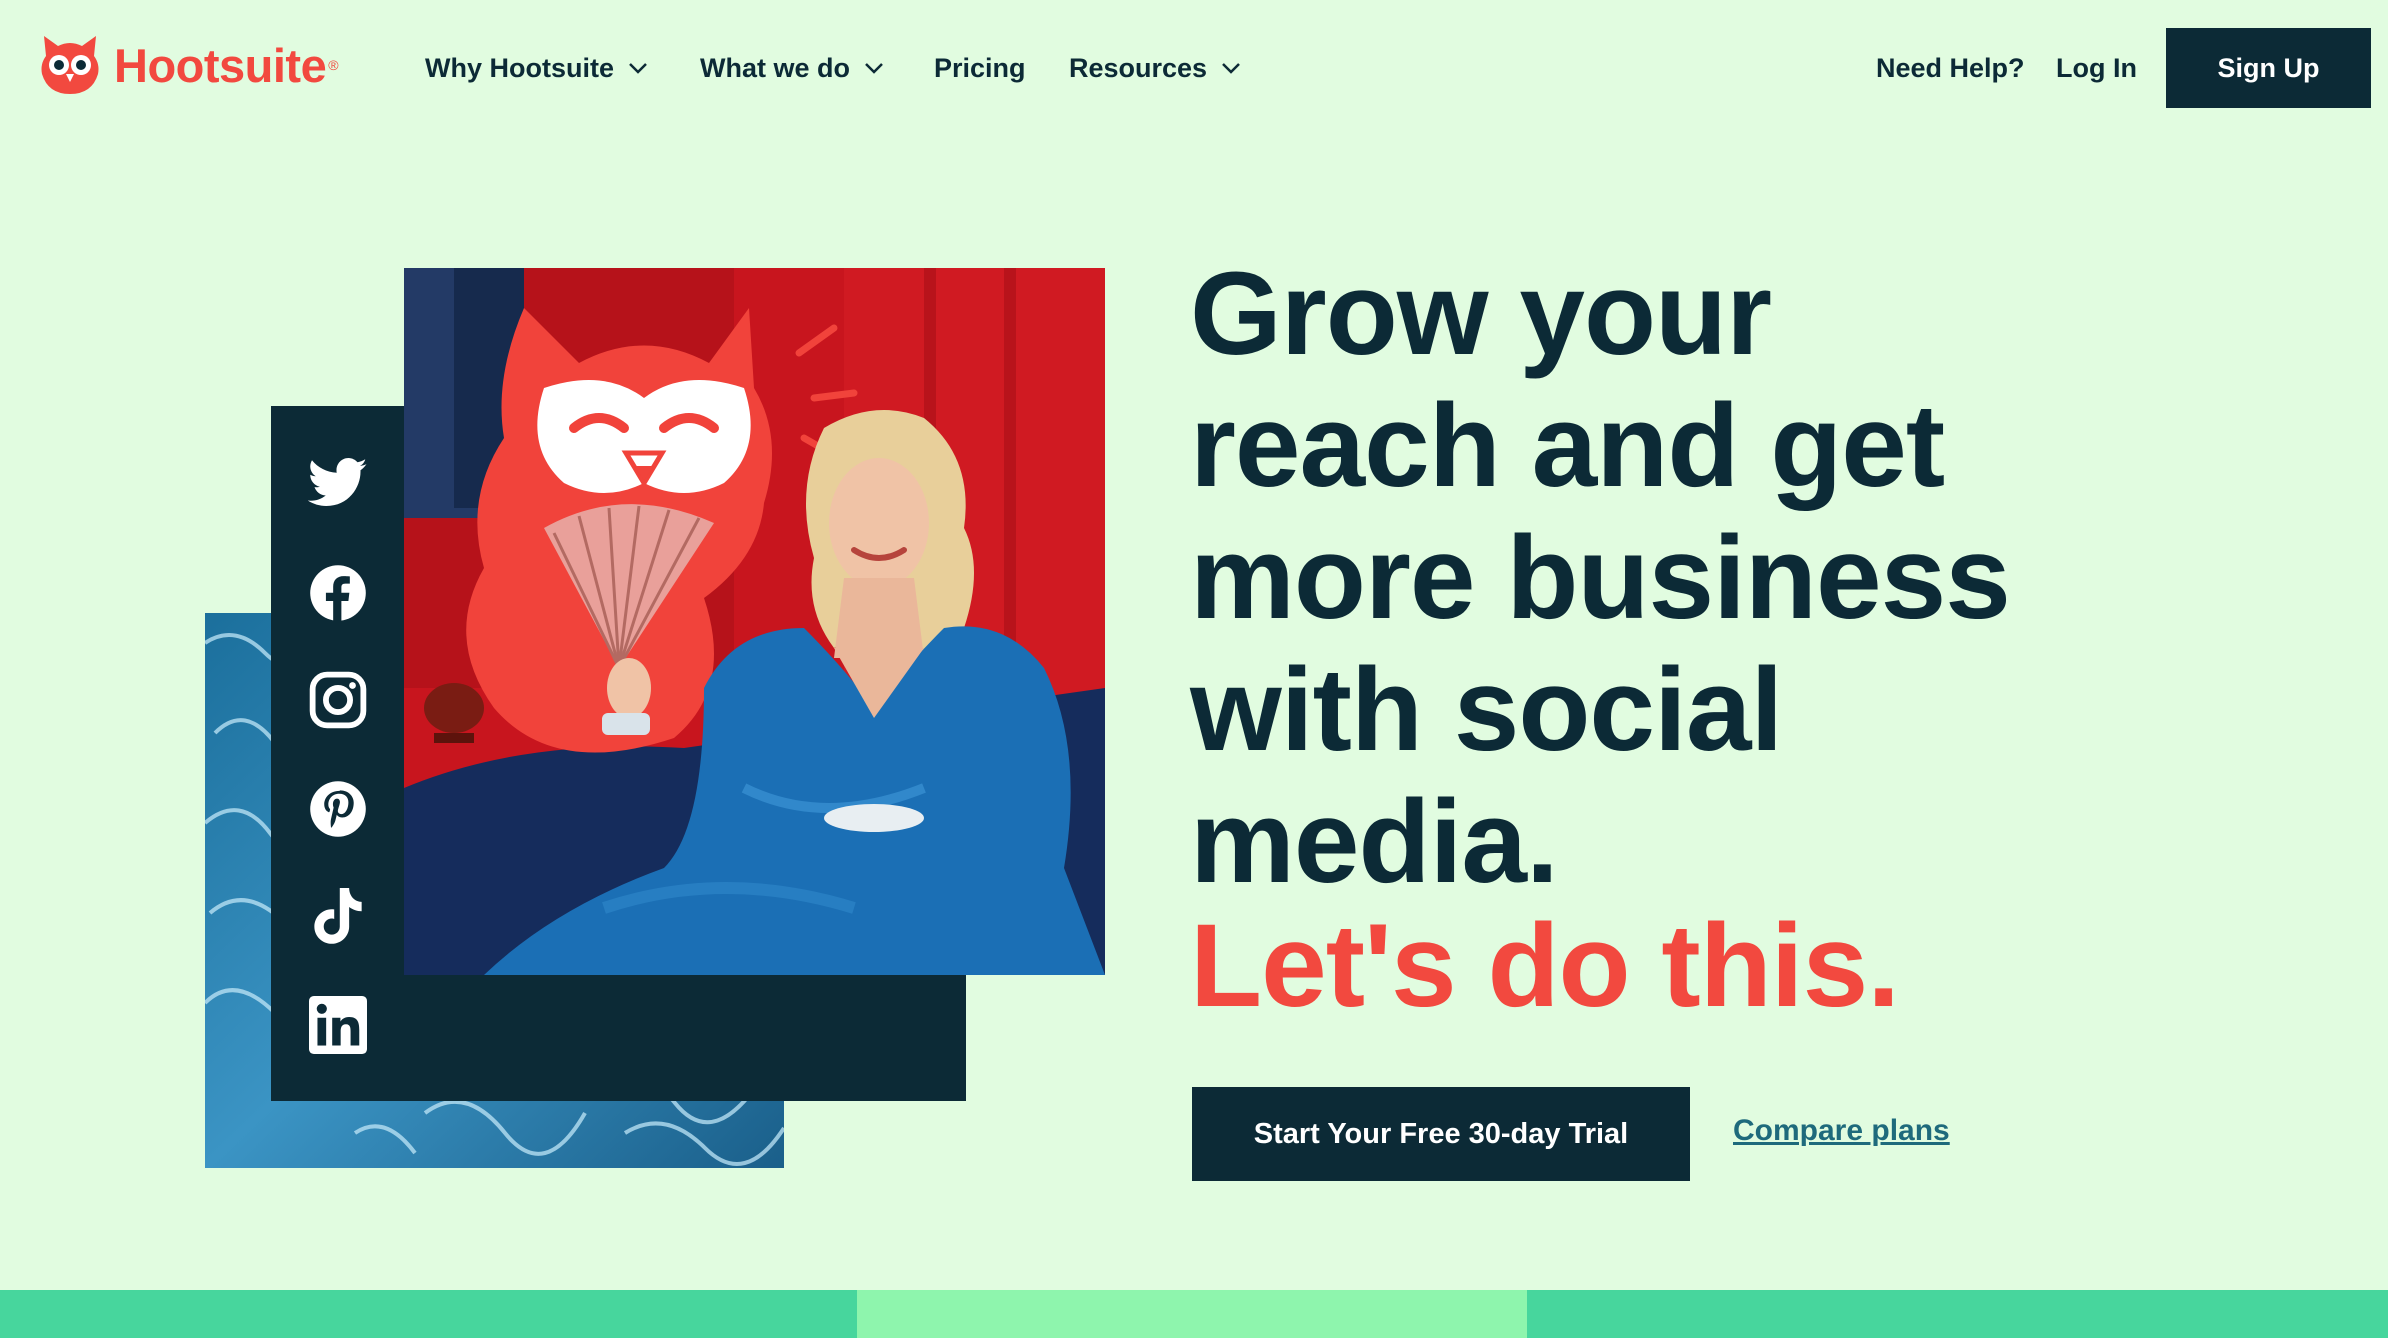  I want to click on headline-line: reach and get, so click(1567, 446).